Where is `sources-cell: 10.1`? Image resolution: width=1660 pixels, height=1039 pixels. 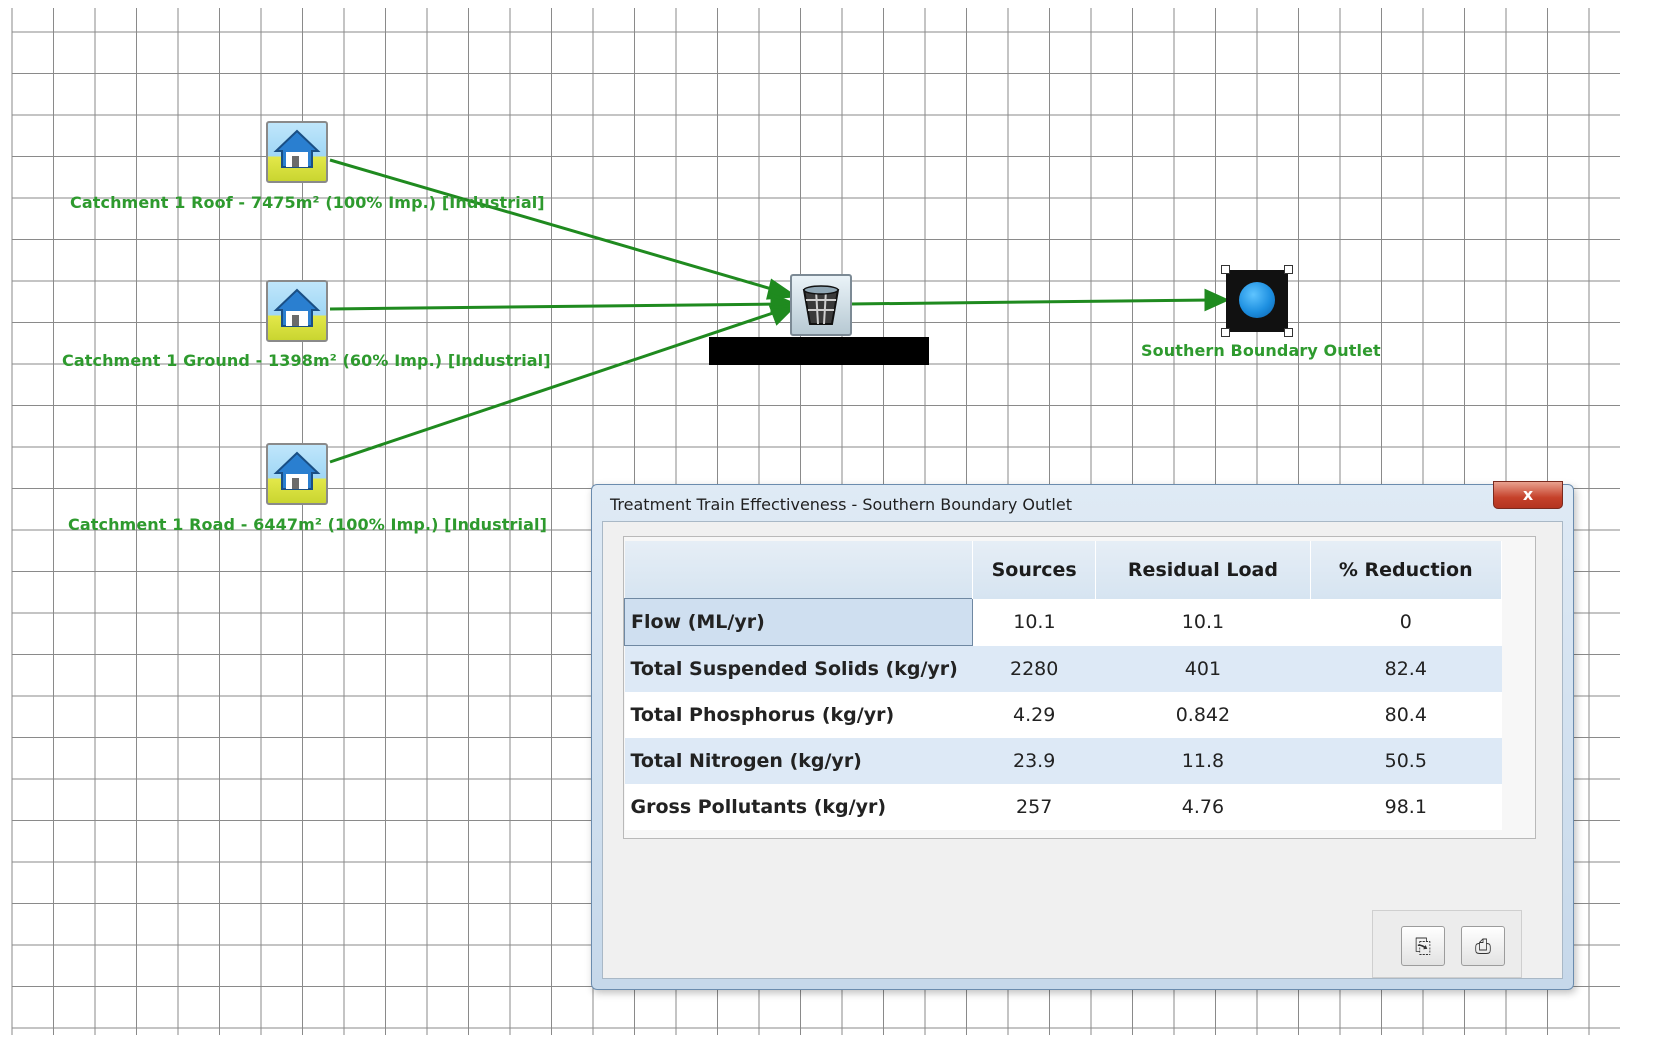 sources-cell: 10.1 is located at coordinates (1034, 622).